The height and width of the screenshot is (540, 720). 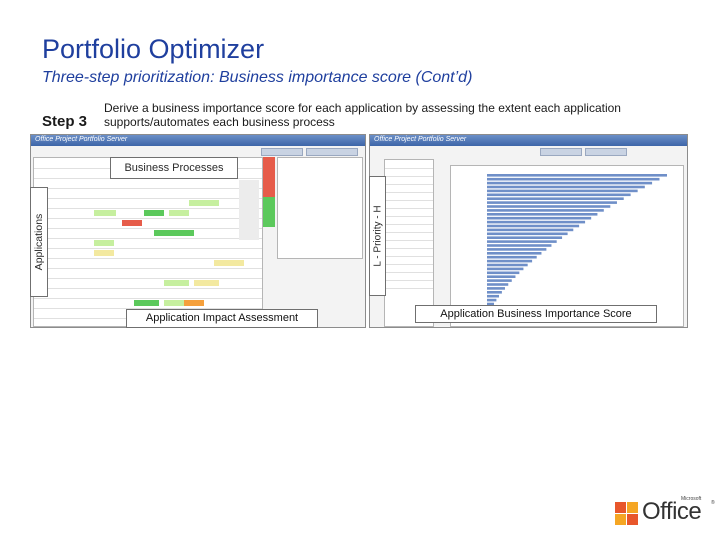 I want to click on slide-title: Portfolio Optimizer, so click(x=153, y=49).